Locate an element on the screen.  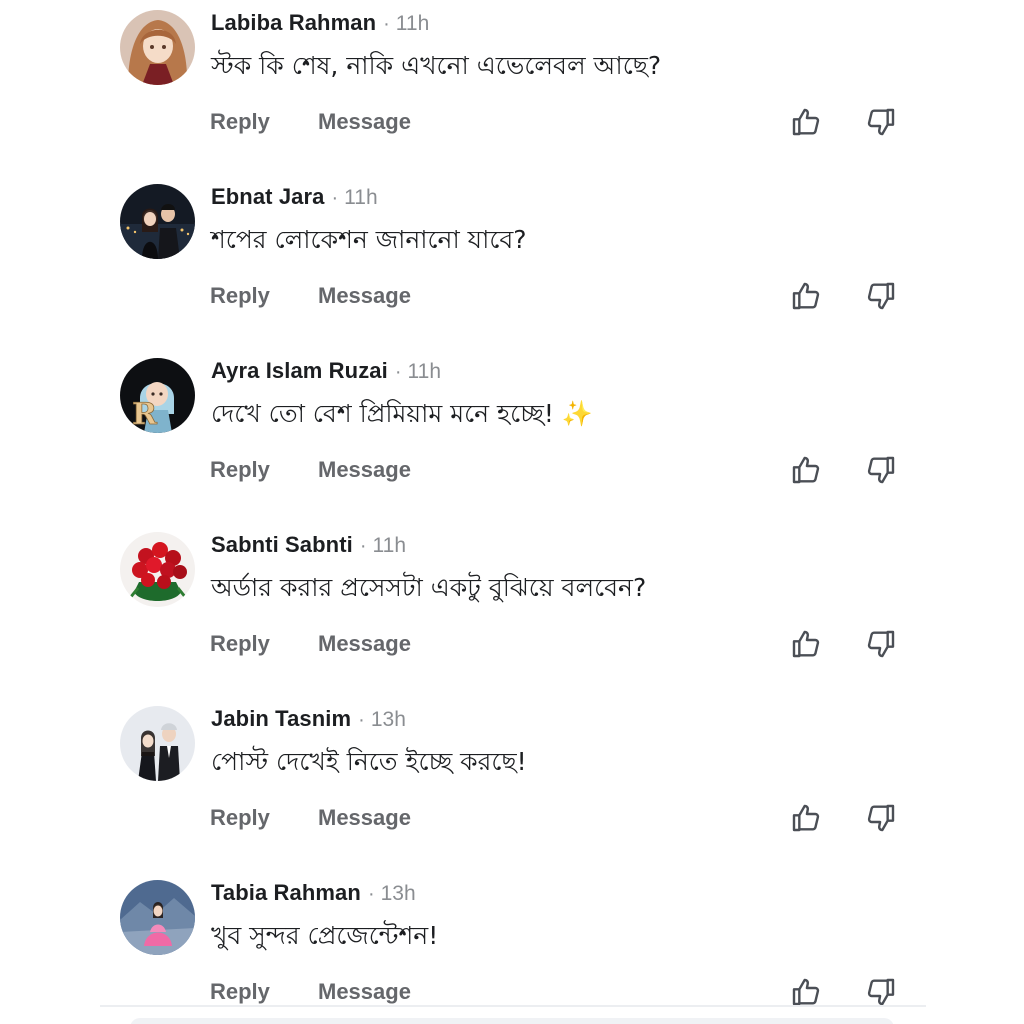
comment-header: Sabnti Sabnti · 11h is located at coordinates (308, 546).